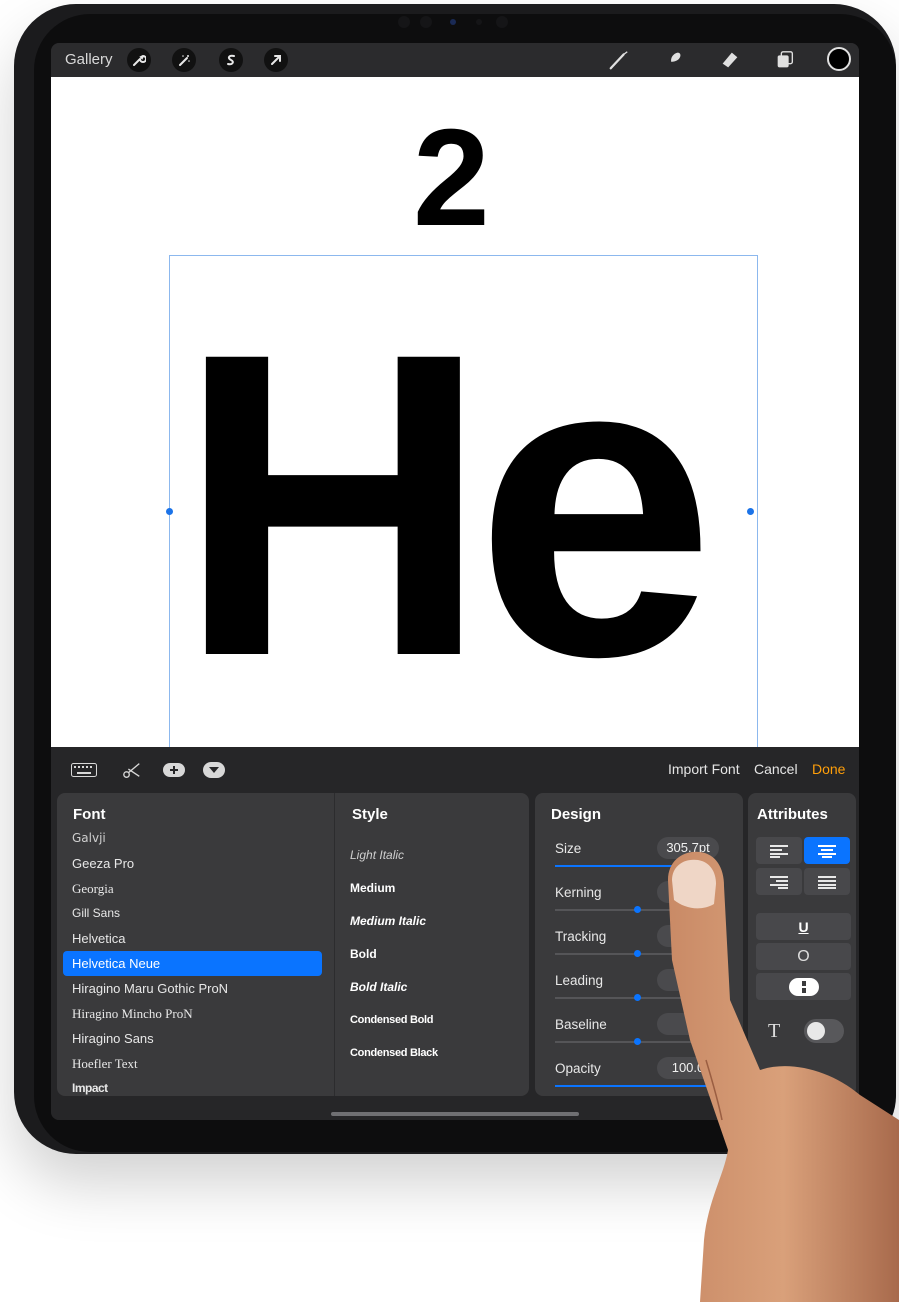  What do you see at coordinates (370, 814) in the screenshot?
I see `style-panel-title: Style` at bounding box center [370, 814].